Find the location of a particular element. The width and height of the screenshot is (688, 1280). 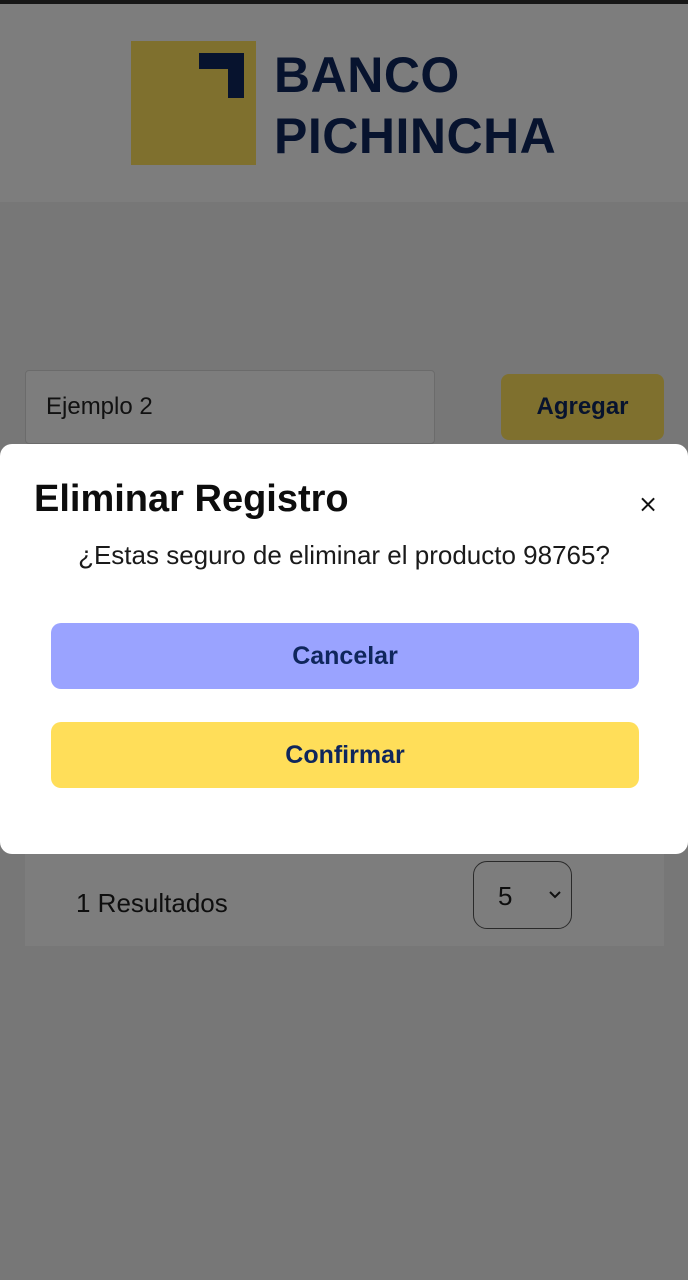

cancel-button: Cancelar is located at coordinates (345, 656).